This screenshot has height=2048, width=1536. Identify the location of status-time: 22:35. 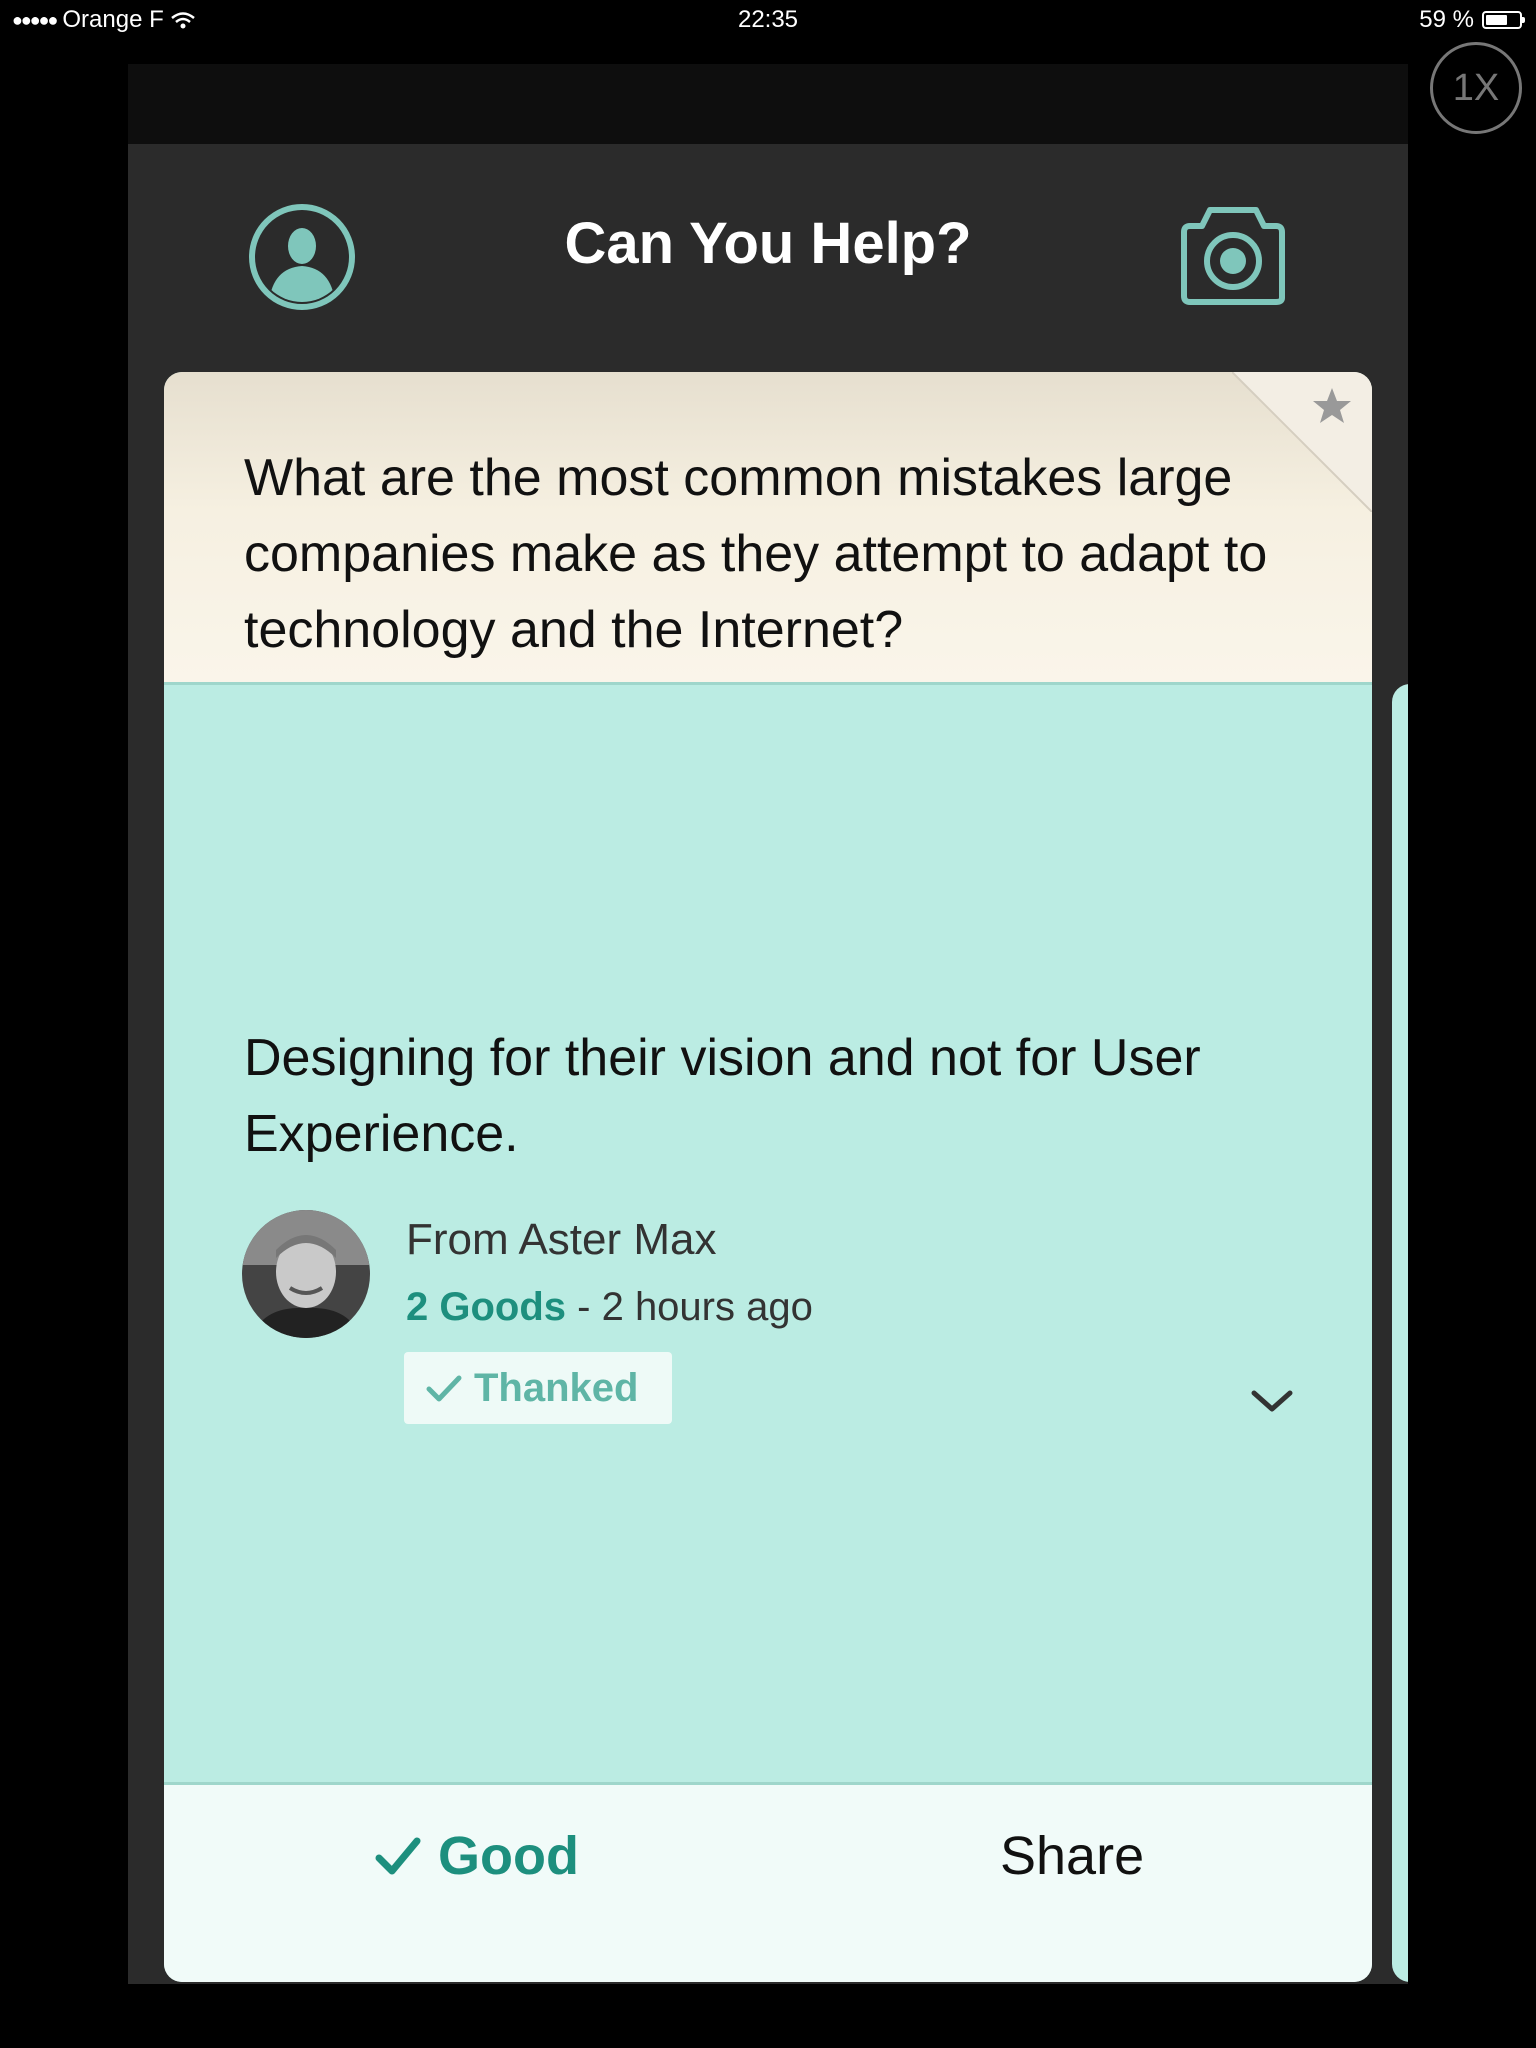
(768, 19).